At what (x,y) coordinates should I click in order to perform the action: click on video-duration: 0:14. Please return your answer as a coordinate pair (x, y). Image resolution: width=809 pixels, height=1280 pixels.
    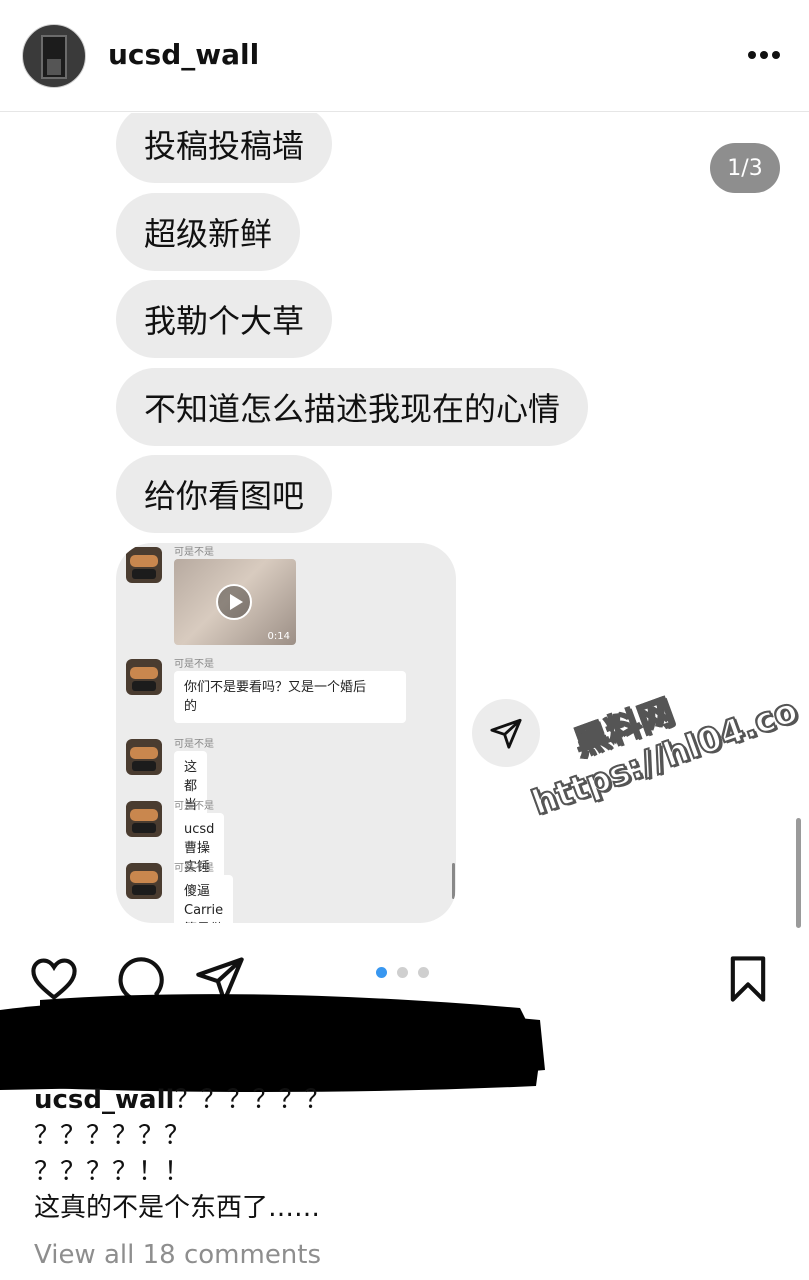
    Looking at the image, I should click on (278, 636).